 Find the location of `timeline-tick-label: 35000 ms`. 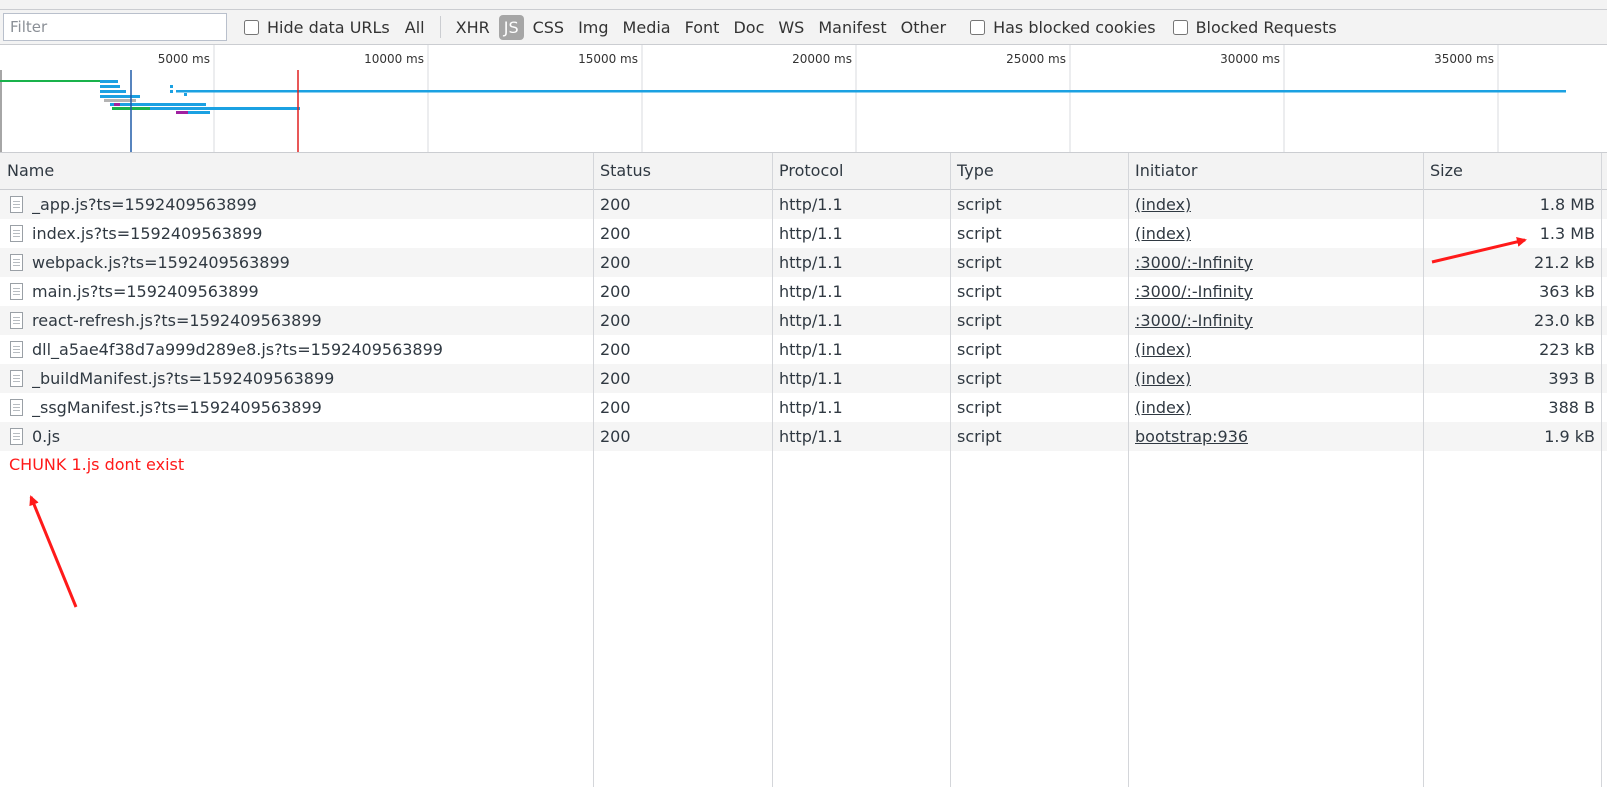

timeline-tick-label: 35000 ms is located at coordinates (1464, 59).